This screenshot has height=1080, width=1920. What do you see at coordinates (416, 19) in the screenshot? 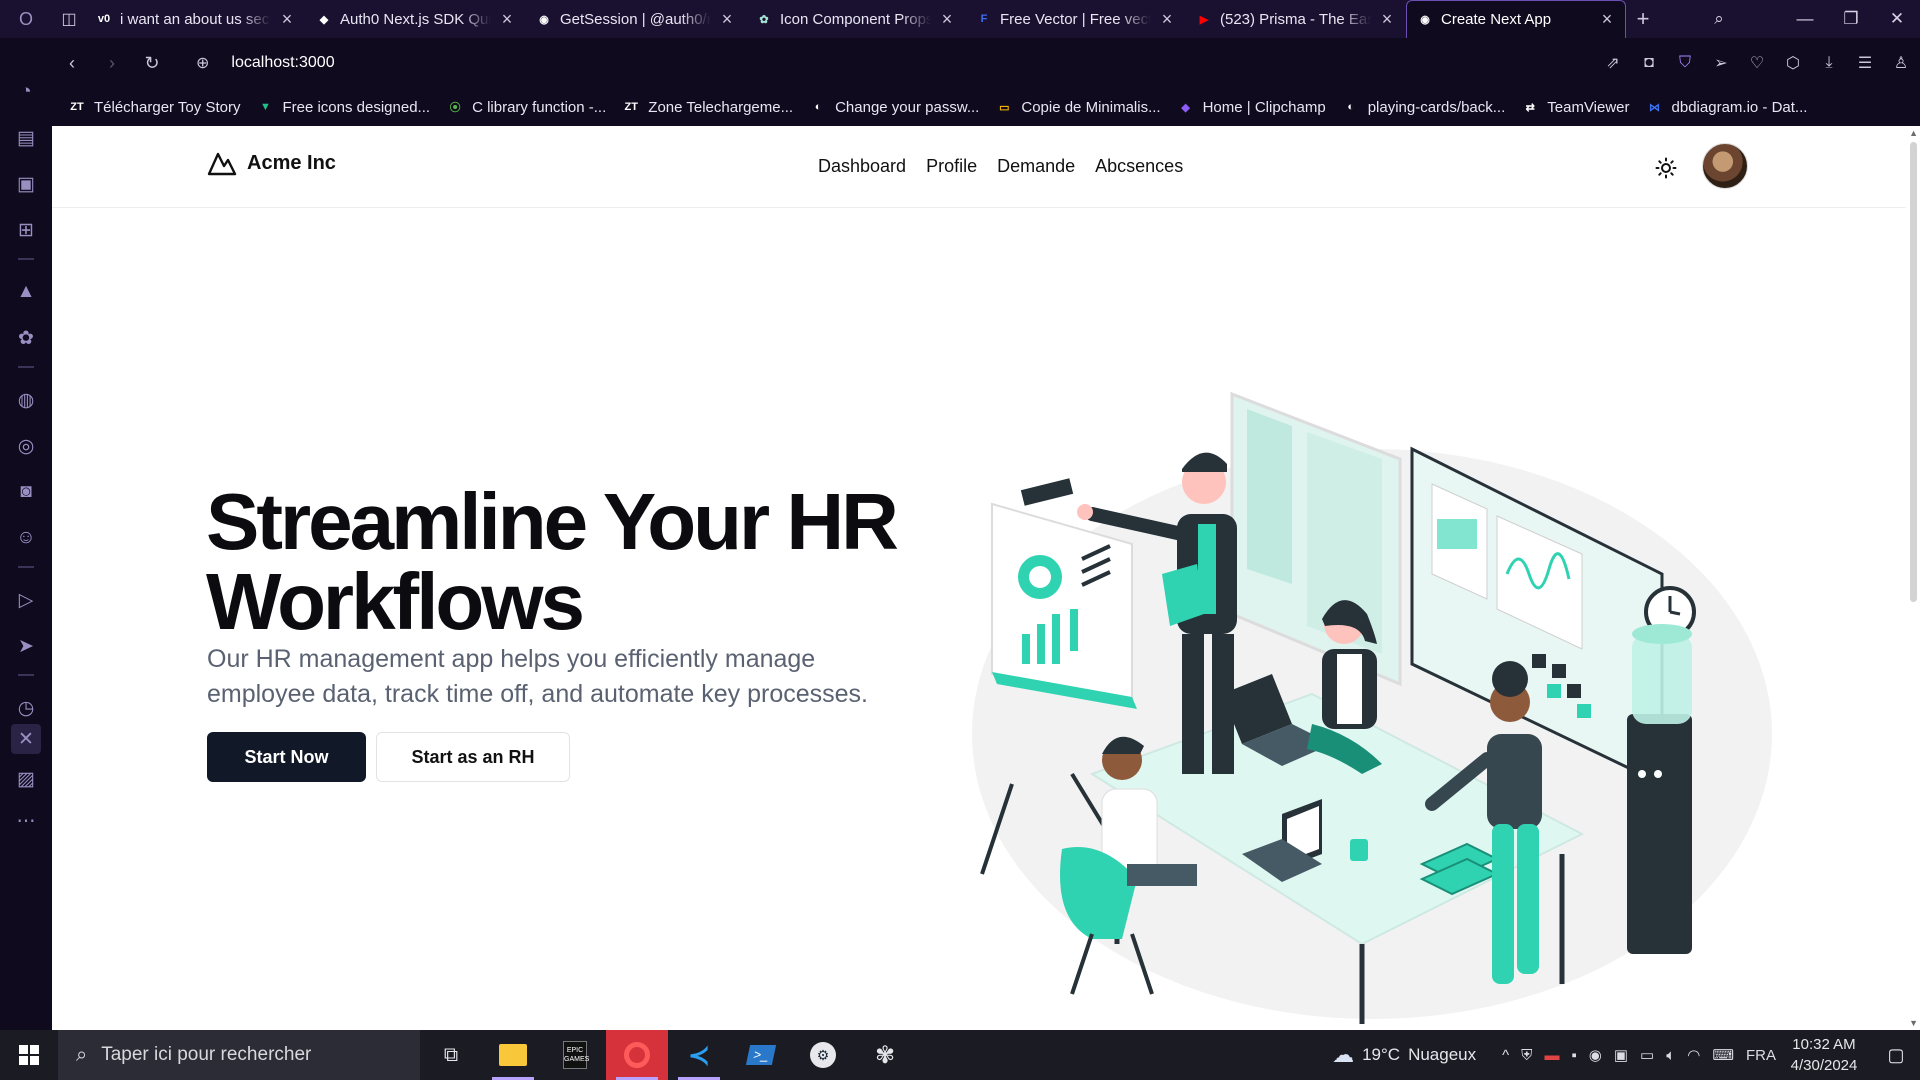
I see `browser-tab: ◆ Auth0 Next.js SDK Quic ×` at bounding box center [416, 19].